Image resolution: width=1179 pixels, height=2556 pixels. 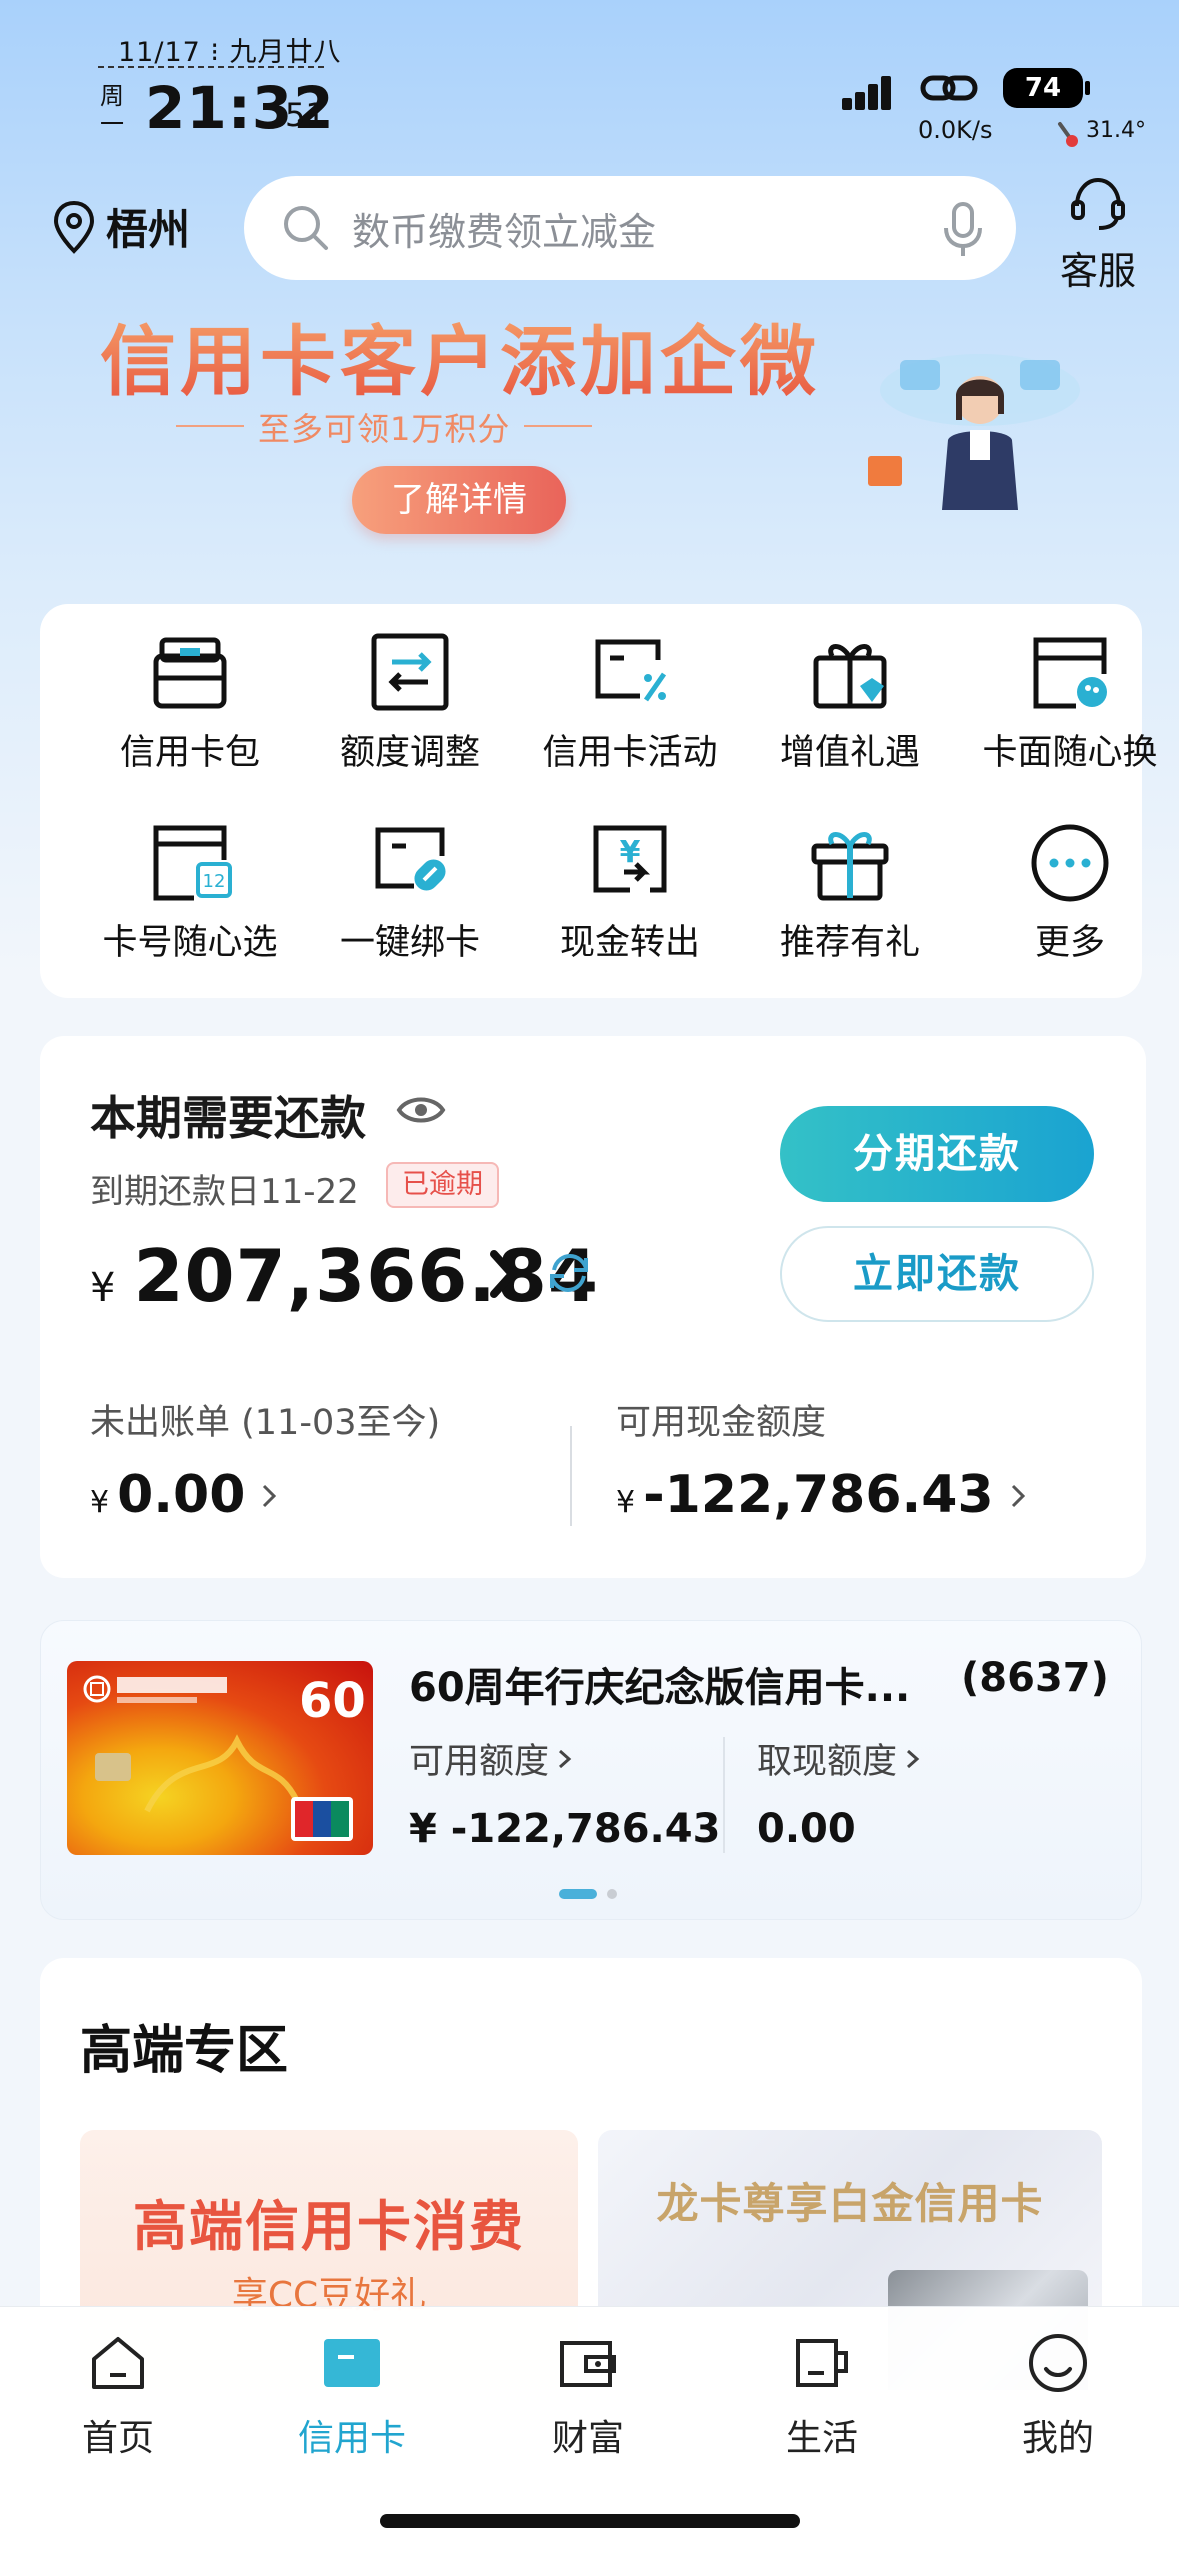 I want to click on quick-referral: 推荐有礼, so click(x=850, y=892).